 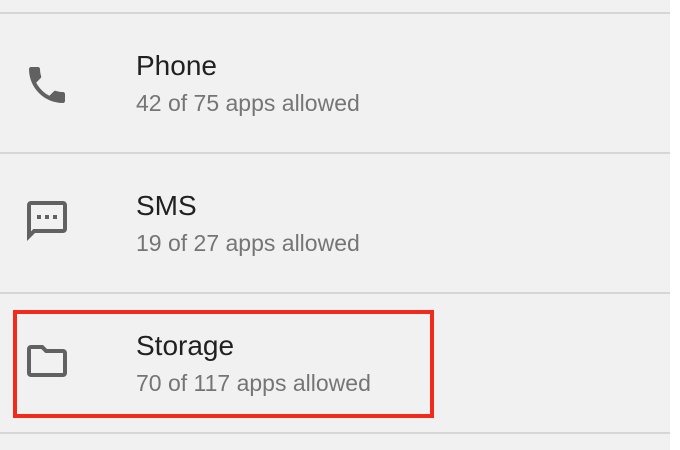 What do you see at coordinates (185, 345) in the screenshot?
I see `permission-item-title: Storage` at bounding box center [185, 345].